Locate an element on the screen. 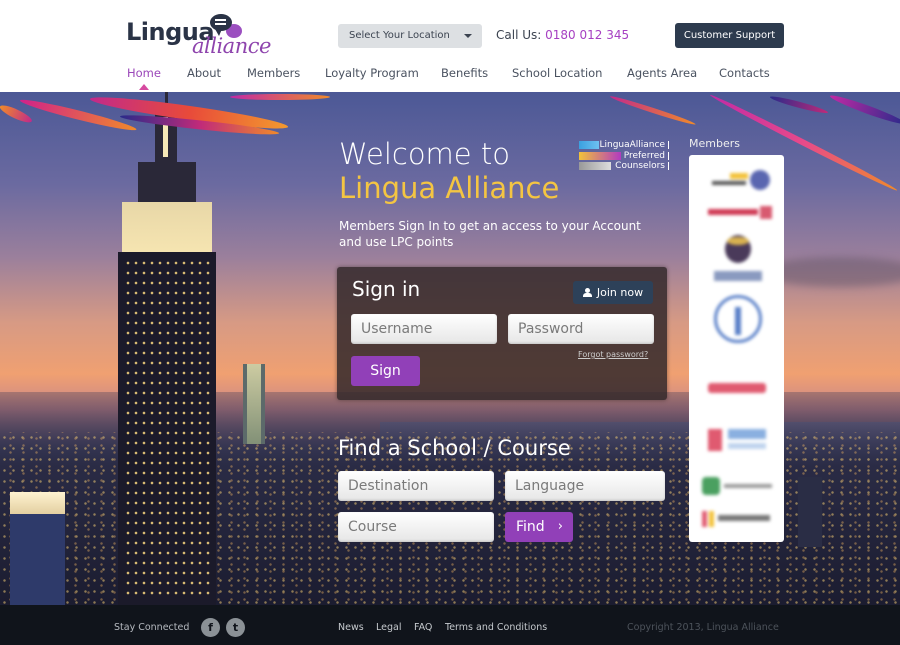 The height and width of the screenshot is (645, 900). tower-crown is located at coordinates (167, 183).